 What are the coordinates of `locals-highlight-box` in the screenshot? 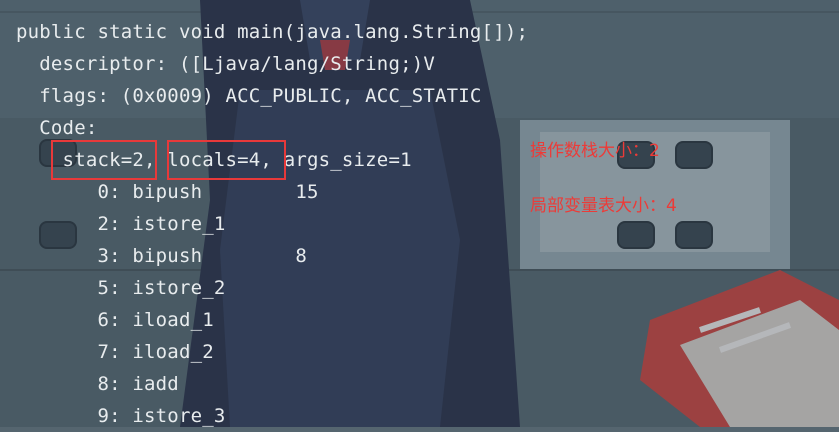 It's located at (226, 160).